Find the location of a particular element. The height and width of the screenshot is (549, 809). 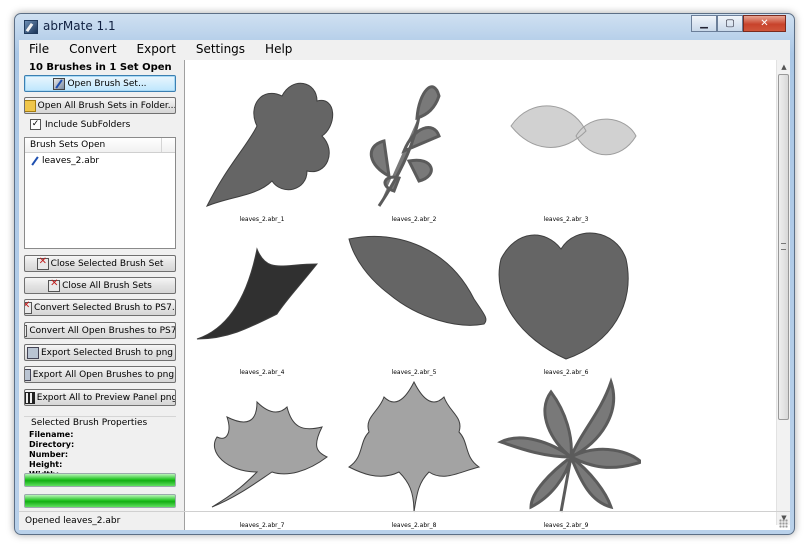

menu-export: Export is located at coordinates (156, 50).